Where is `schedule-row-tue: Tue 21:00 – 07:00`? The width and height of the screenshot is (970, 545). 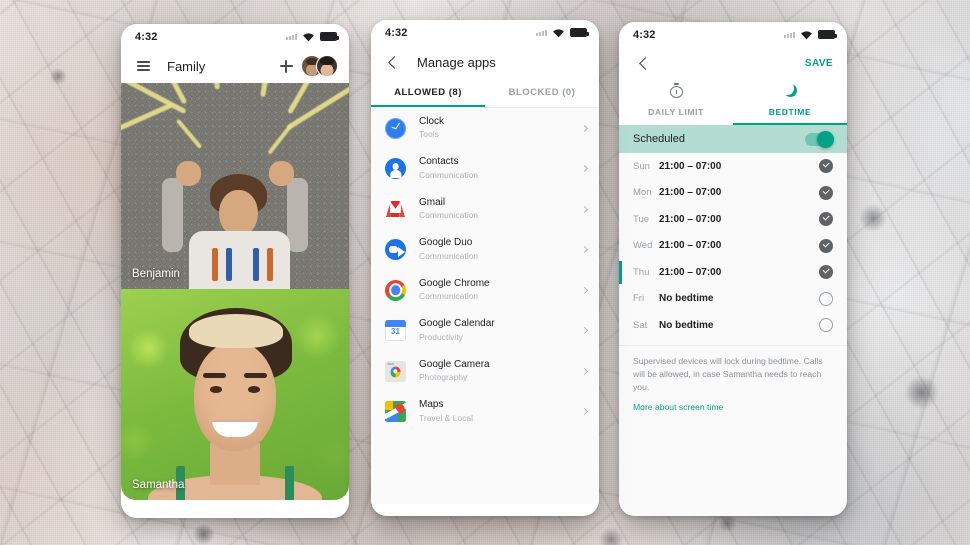
schedule-row-tue: Tue 21:00 – 07:00 is located at coordinates (733, 219).